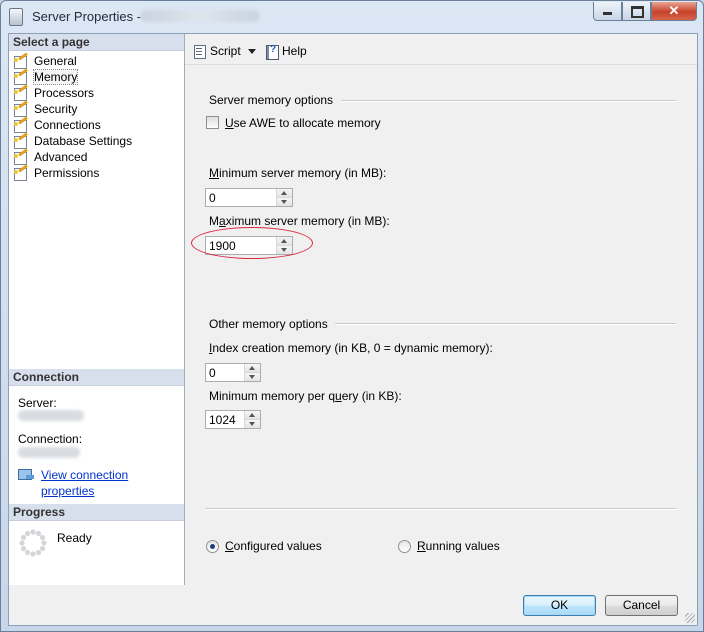 This screenshot has width=704, height=632. I want to click on index-creation-memory-input: 0, so click(233, 372).